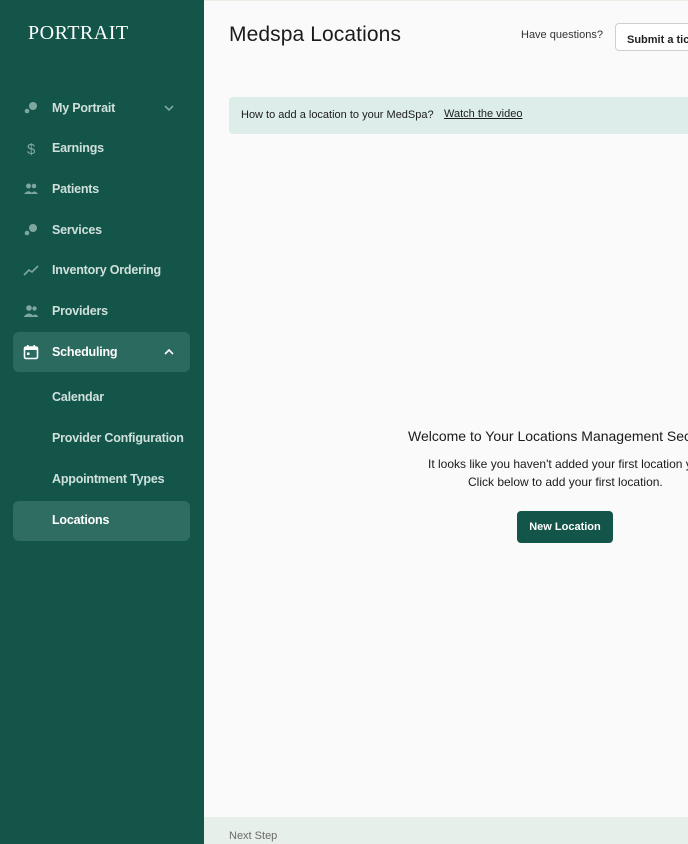  I want to click on sidebar-subitem-locations: Locations, so click(101, 521).